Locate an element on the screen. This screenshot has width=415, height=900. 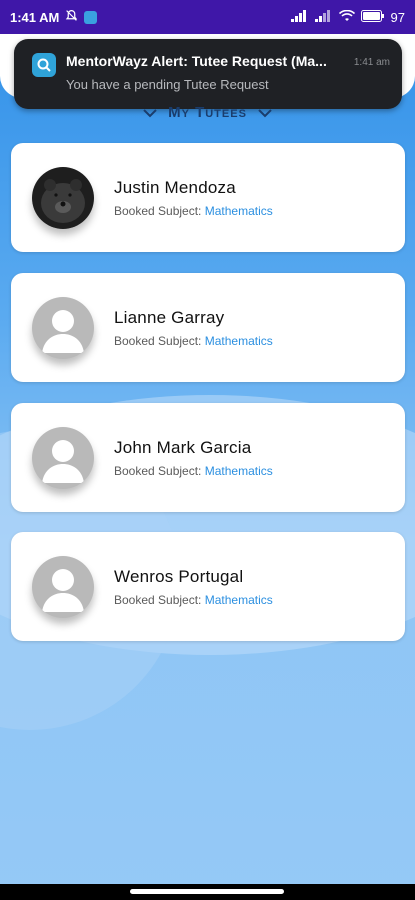
bell-off-icon is located at coordinates (71, 17).